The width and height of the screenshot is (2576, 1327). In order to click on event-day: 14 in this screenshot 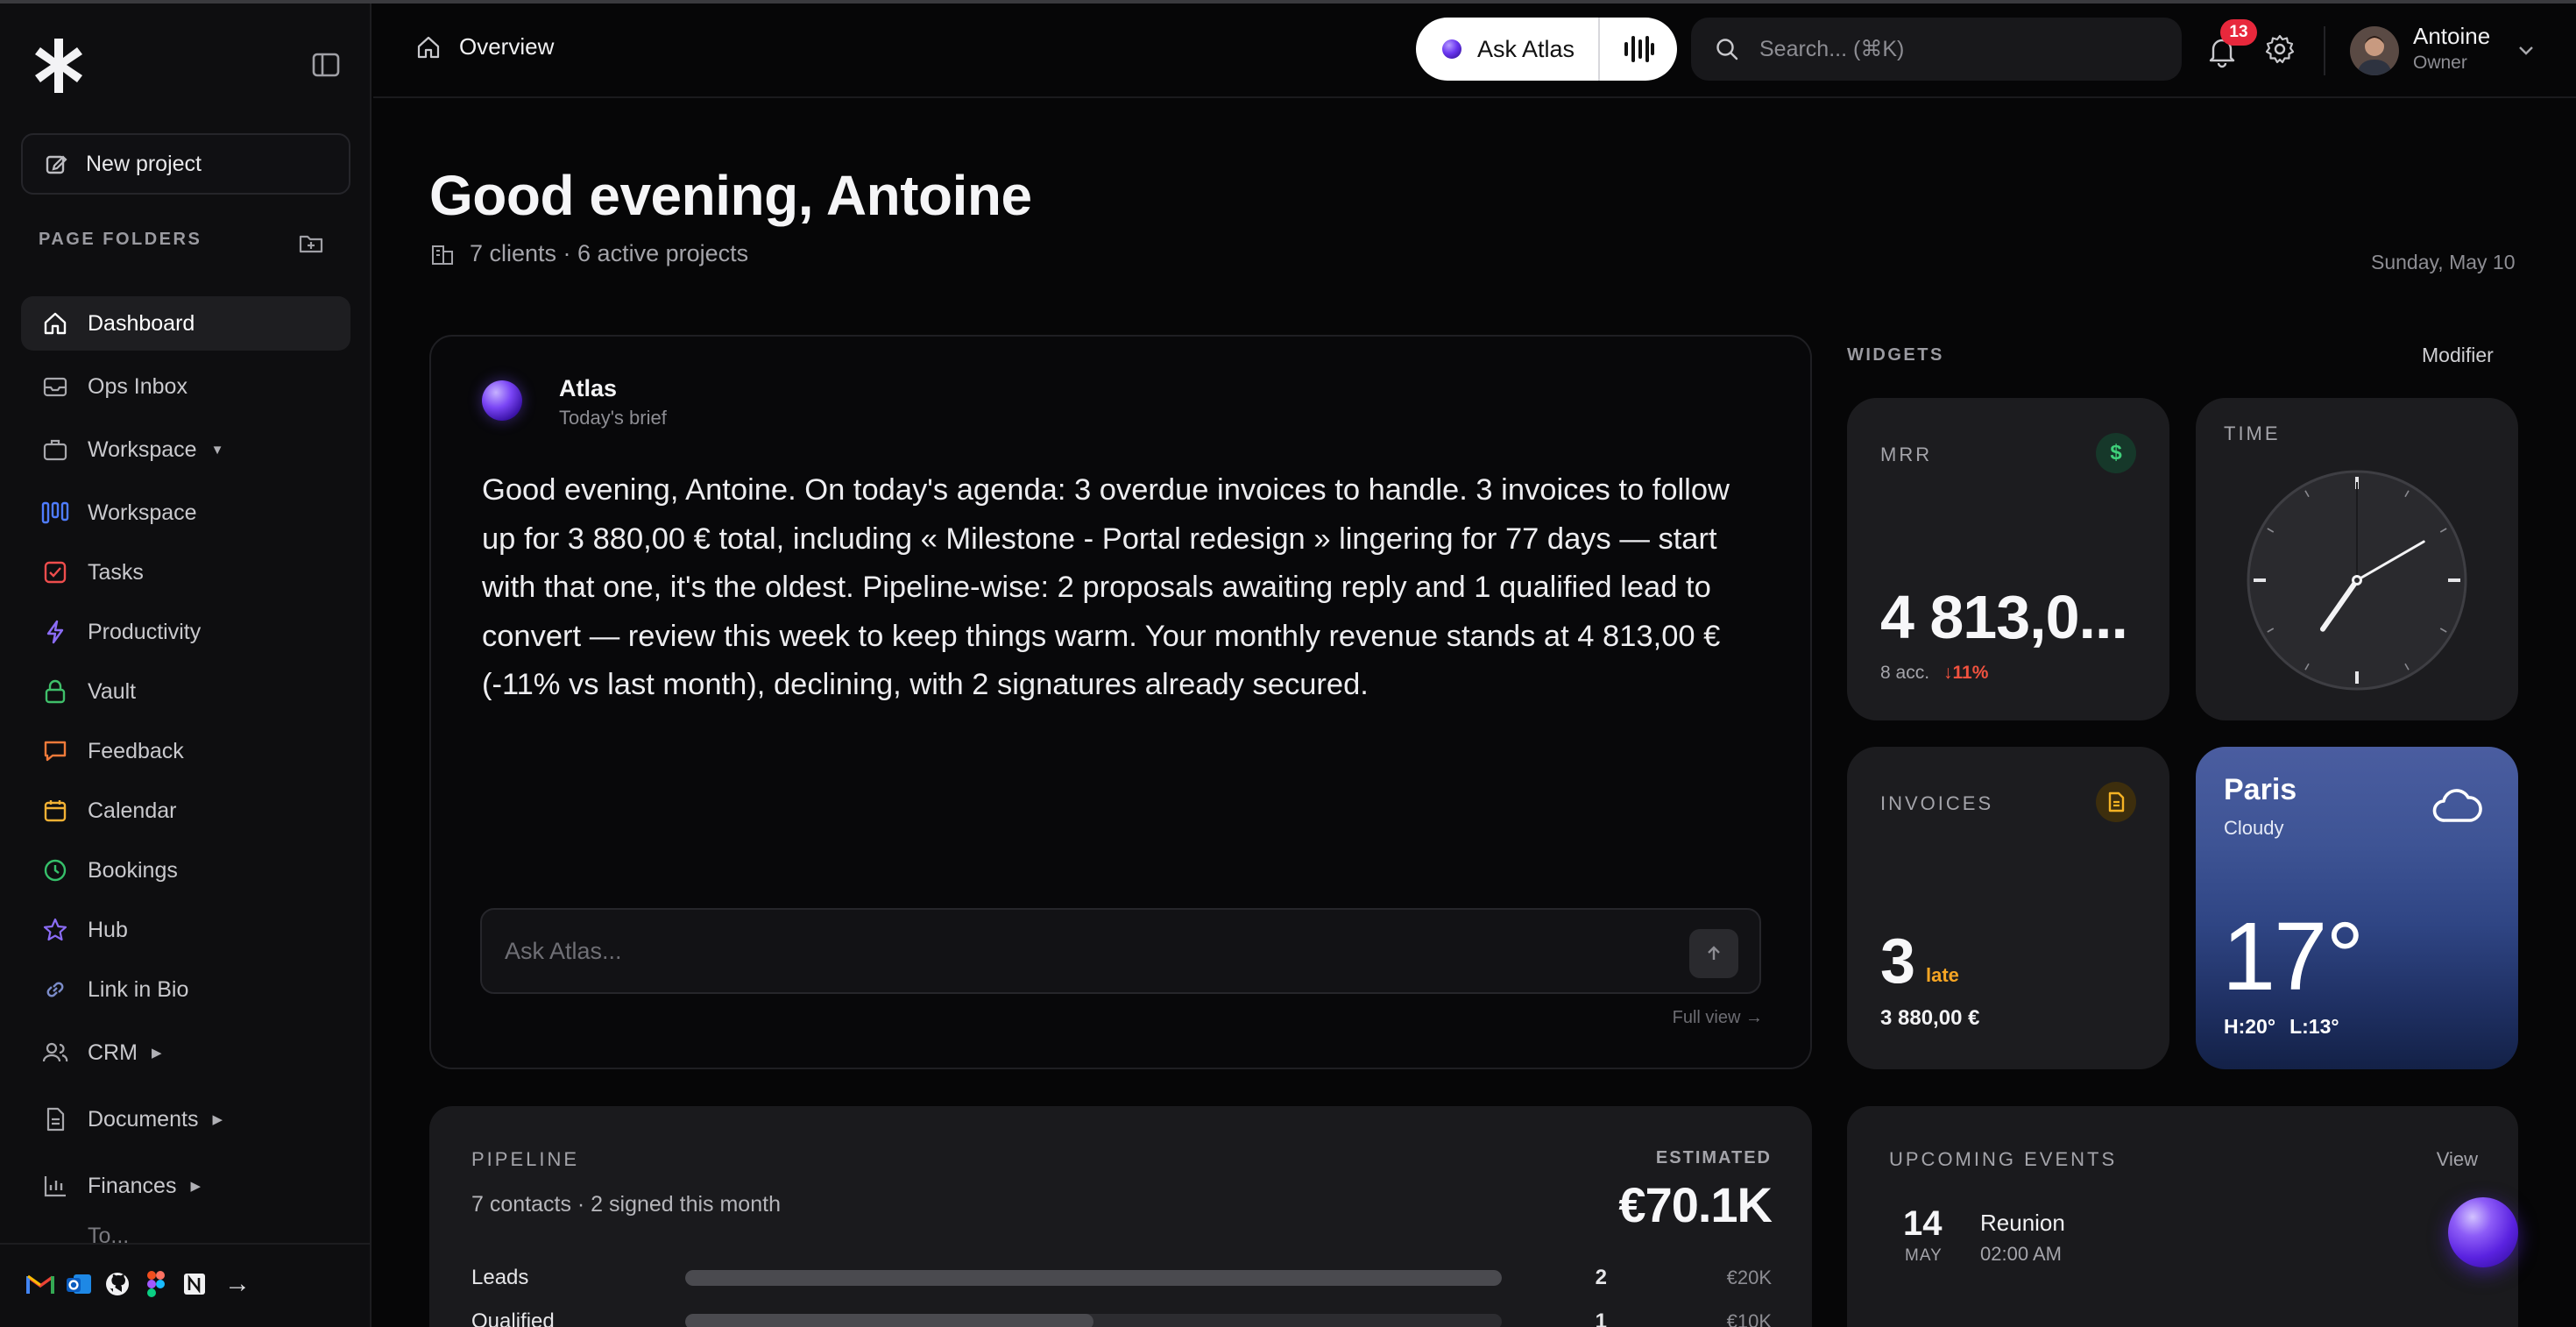, I will do `click(1923, 1223)`.